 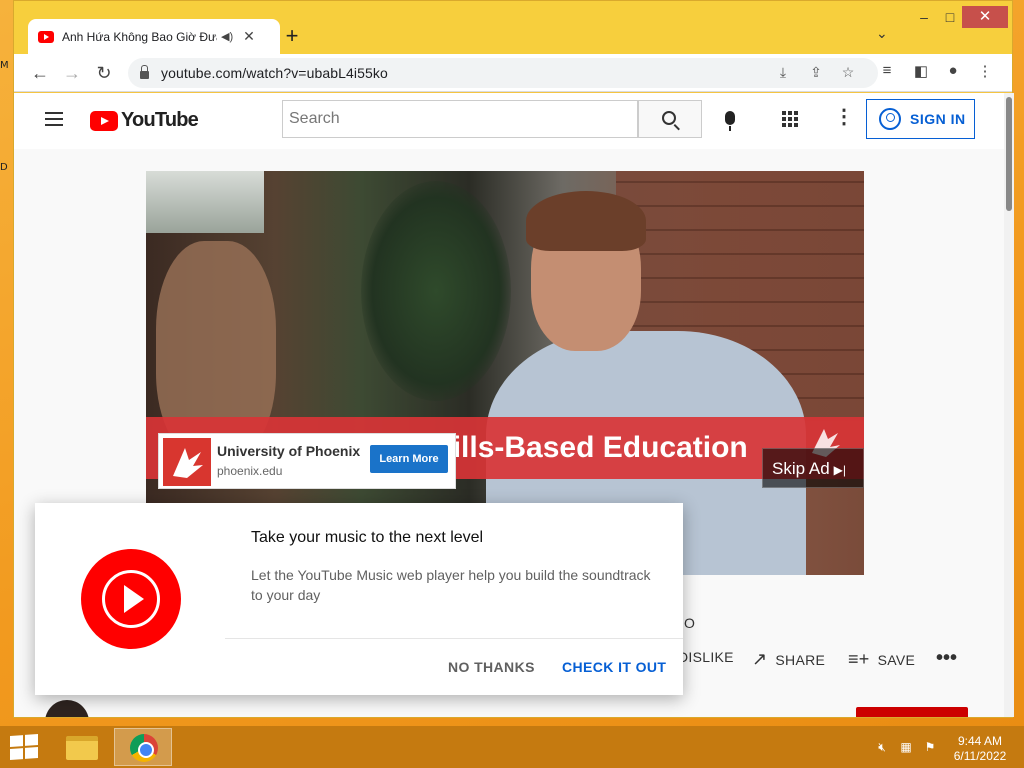 I want to click on title-bar: Anh Hứa Không Bao Giờ Đưa ◀) ✕ + ⌄ – □ ✕, so click(x=513, y=27).